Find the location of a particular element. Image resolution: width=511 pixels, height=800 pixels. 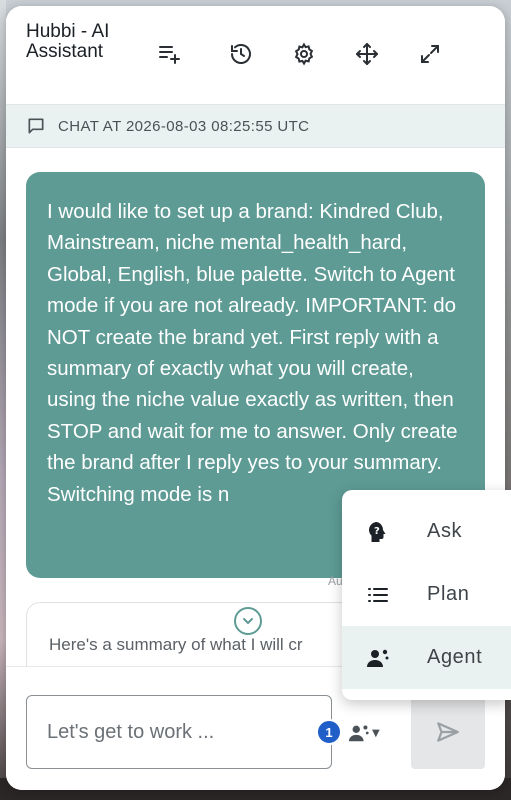

mode-item-label: Plan is located at coordinates (448, 594).